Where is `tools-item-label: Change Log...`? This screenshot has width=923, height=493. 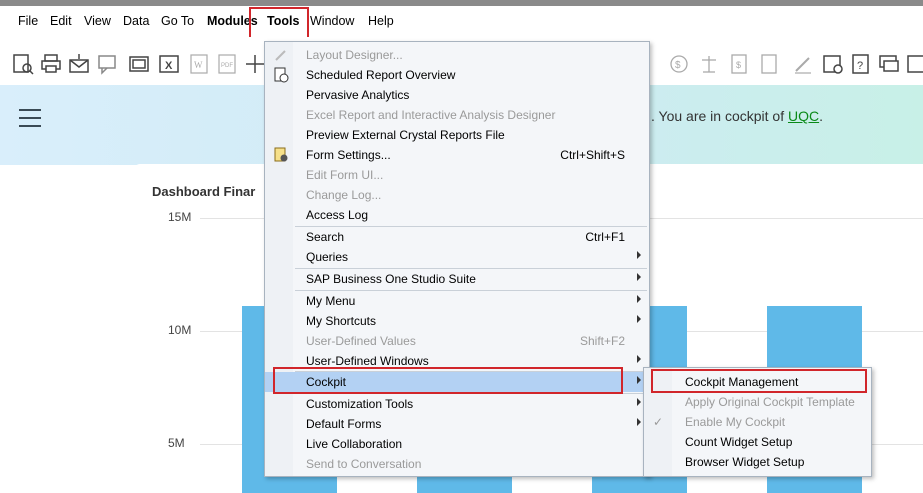 tools-item-label: Change Log... is located at coordinates (344, 195).